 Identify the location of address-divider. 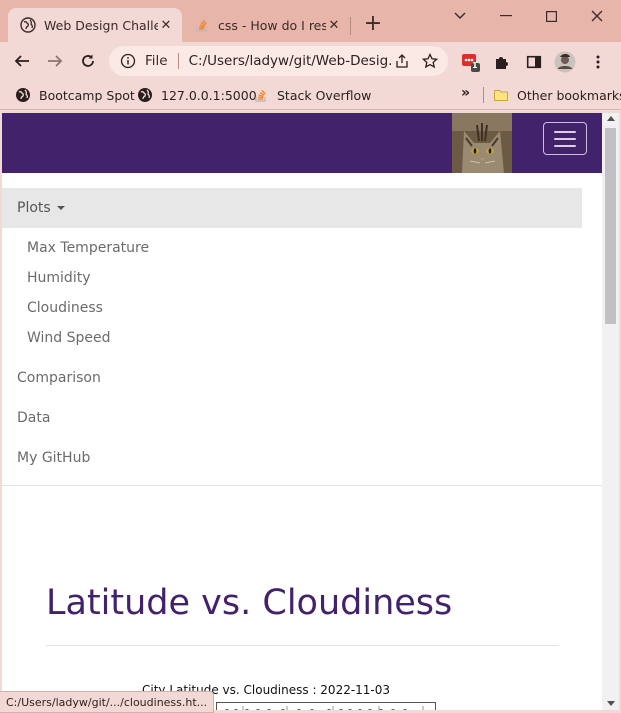
(178, 61).